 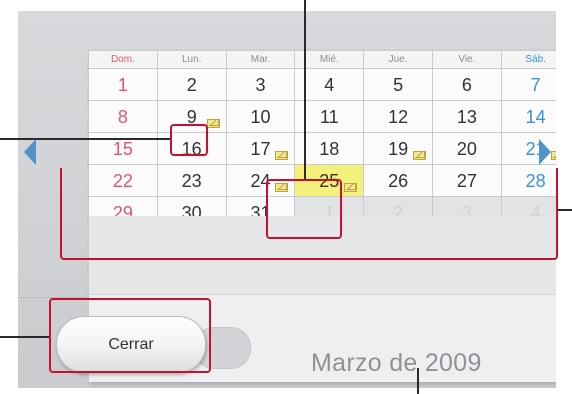 What do you see at coordinates (467, 60) in the screenshot?
I see `weekday-label: Vie.` at bounding box center [467, 60].